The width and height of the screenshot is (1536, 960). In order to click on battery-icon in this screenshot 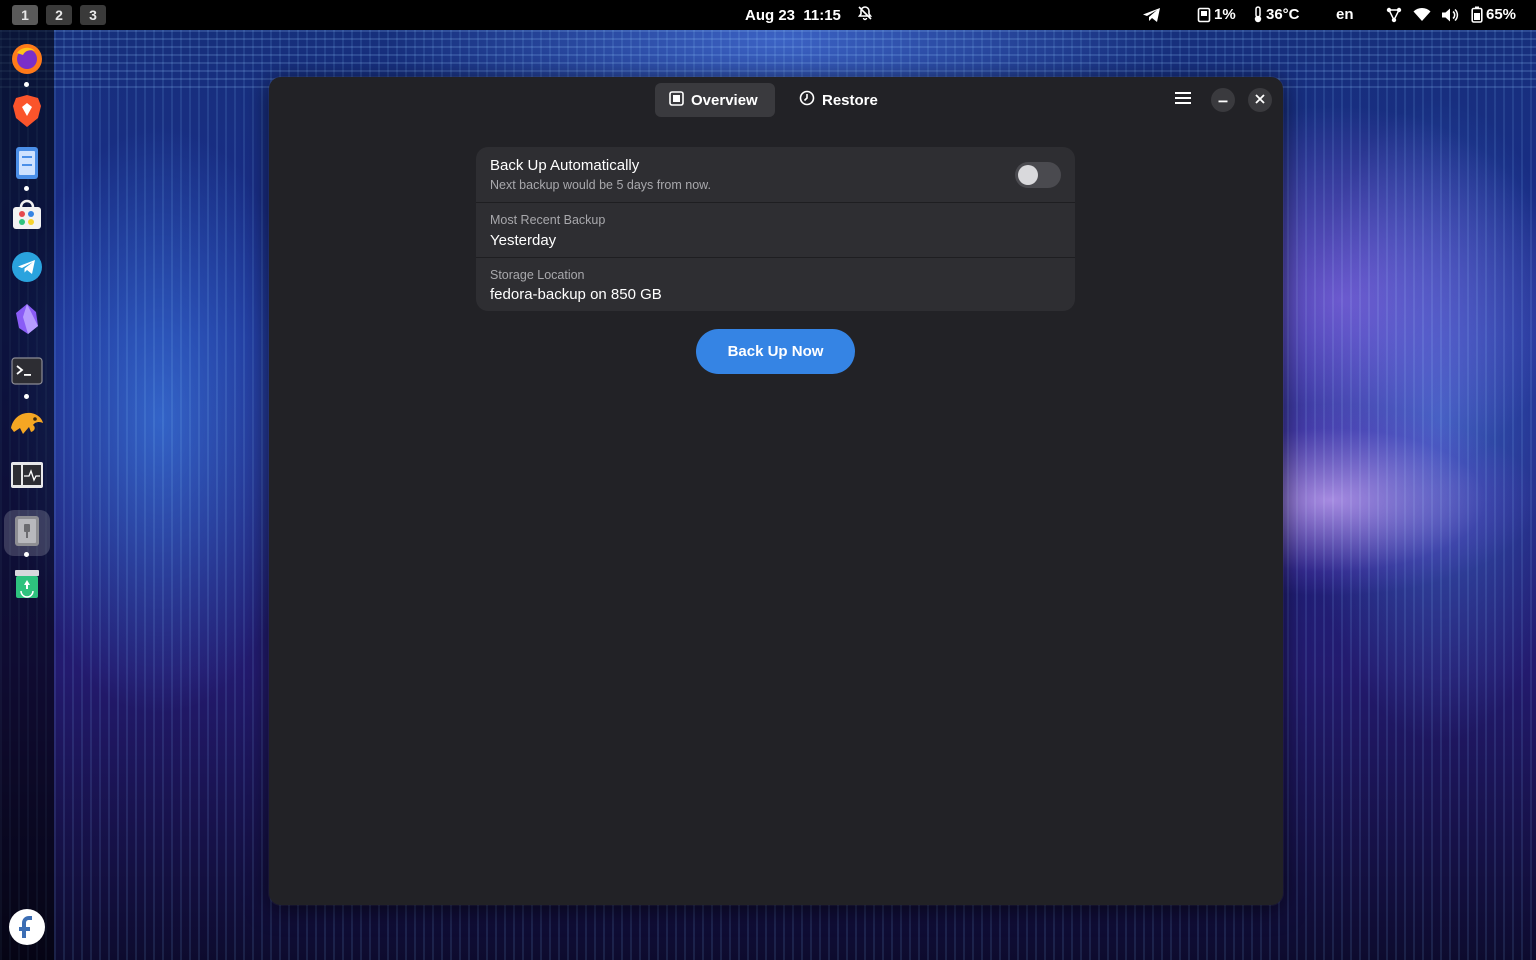, I will do `click(1477, 14)`.